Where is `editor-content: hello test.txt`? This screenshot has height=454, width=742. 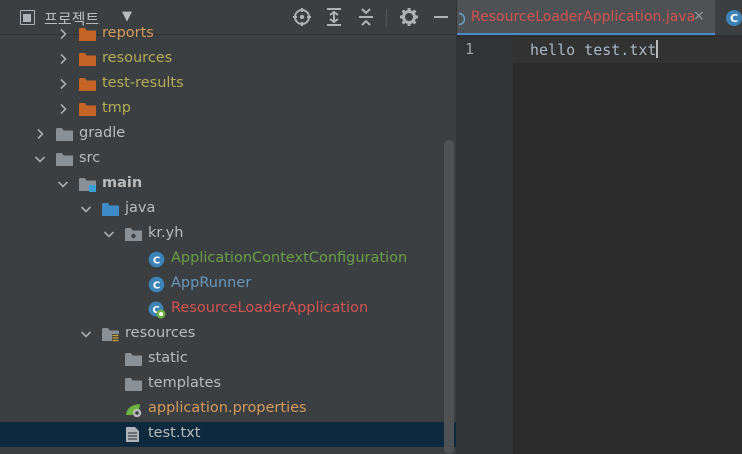 editor-content: hello test.txt is located at coordinates (594, 49).